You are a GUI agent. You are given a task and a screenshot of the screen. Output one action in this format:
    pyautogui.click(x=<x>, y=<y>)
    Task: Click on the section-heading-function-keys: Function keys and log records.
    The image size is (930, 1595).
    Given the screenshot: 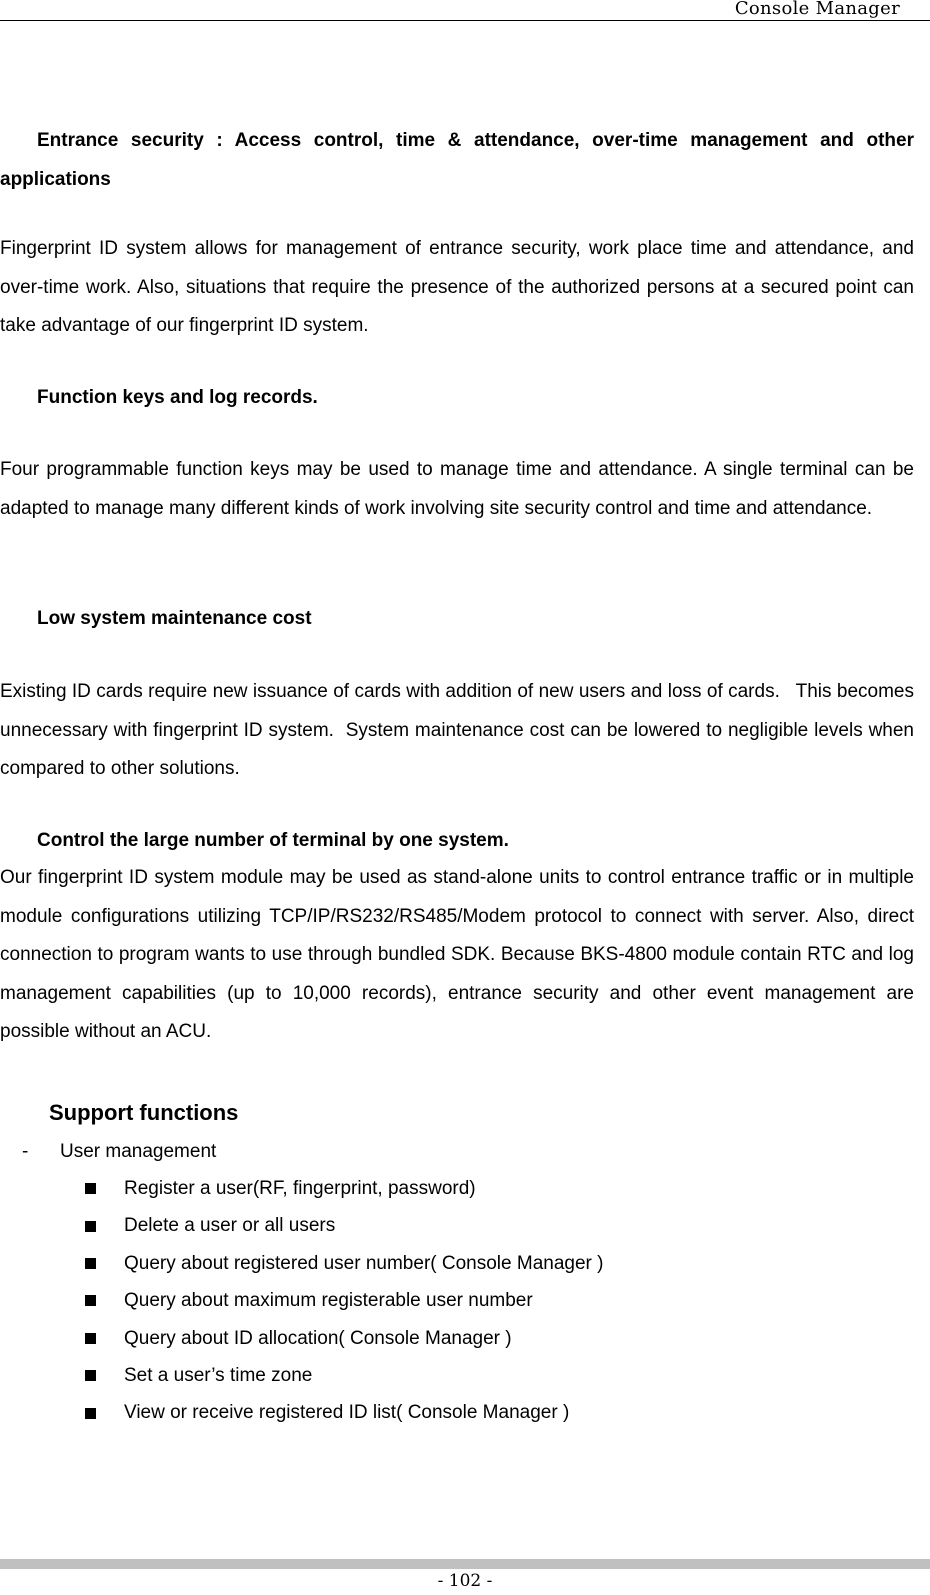 What is the action you would take?
    pyautogui.click(x=177, y=397)
    